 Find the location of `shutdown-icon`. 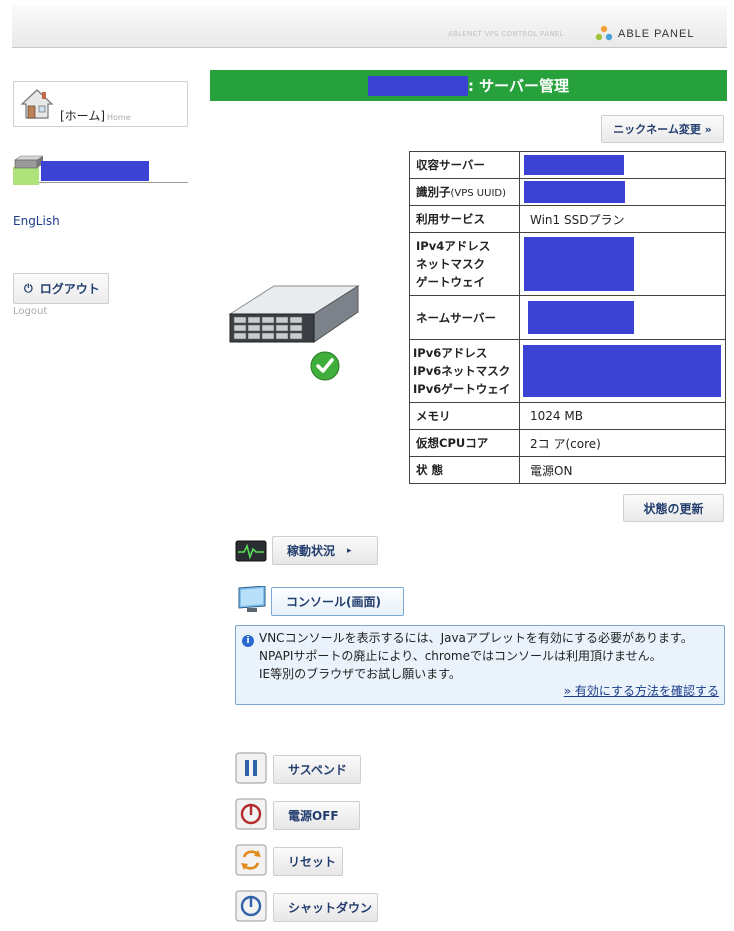

shutdown-icon is located at coordinates (251, 906).